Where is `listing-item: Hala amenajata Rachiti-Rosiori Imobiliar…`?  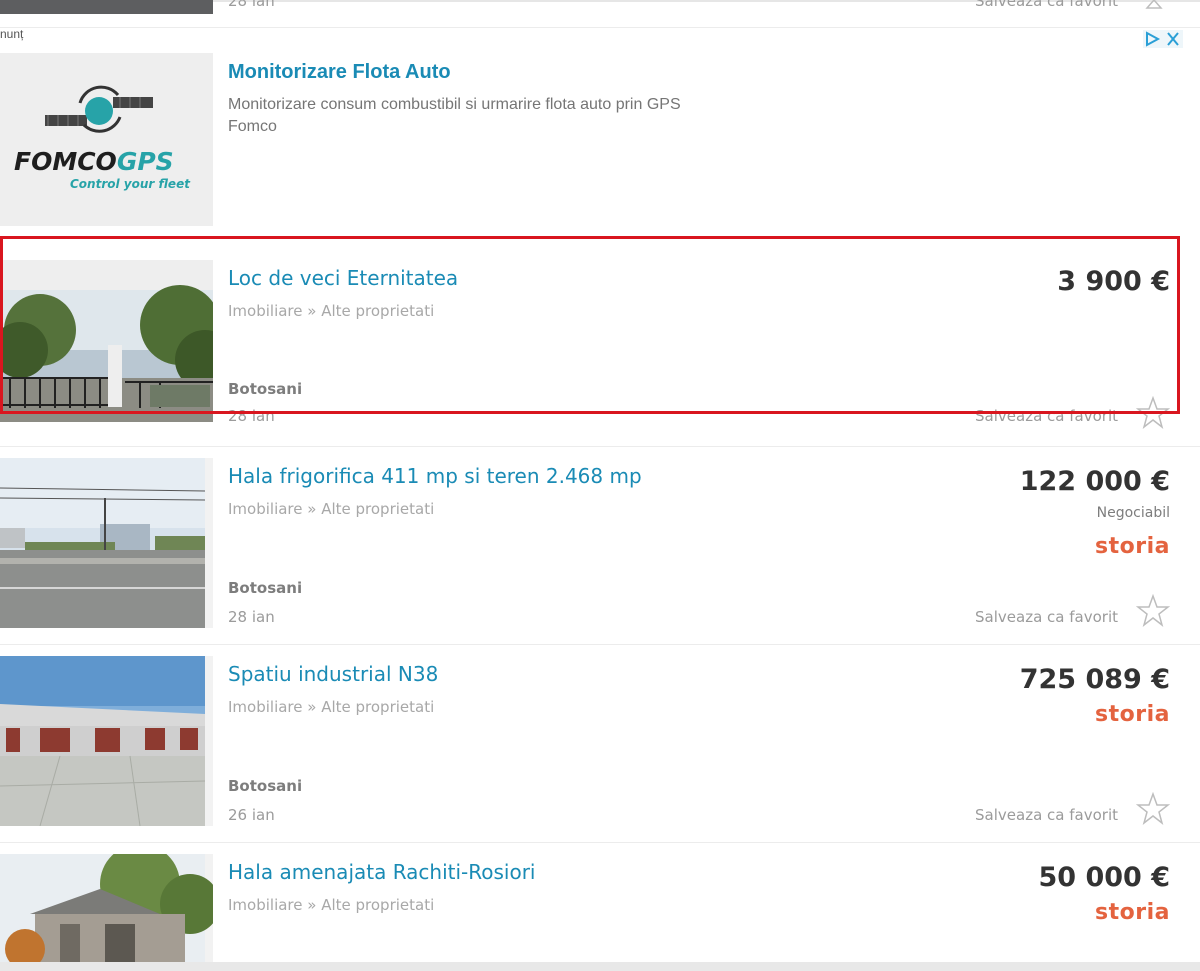
listing-item: Hala amenajata Rachiti-Rosiori Imobiliar… is located at coordinates (600, 901).